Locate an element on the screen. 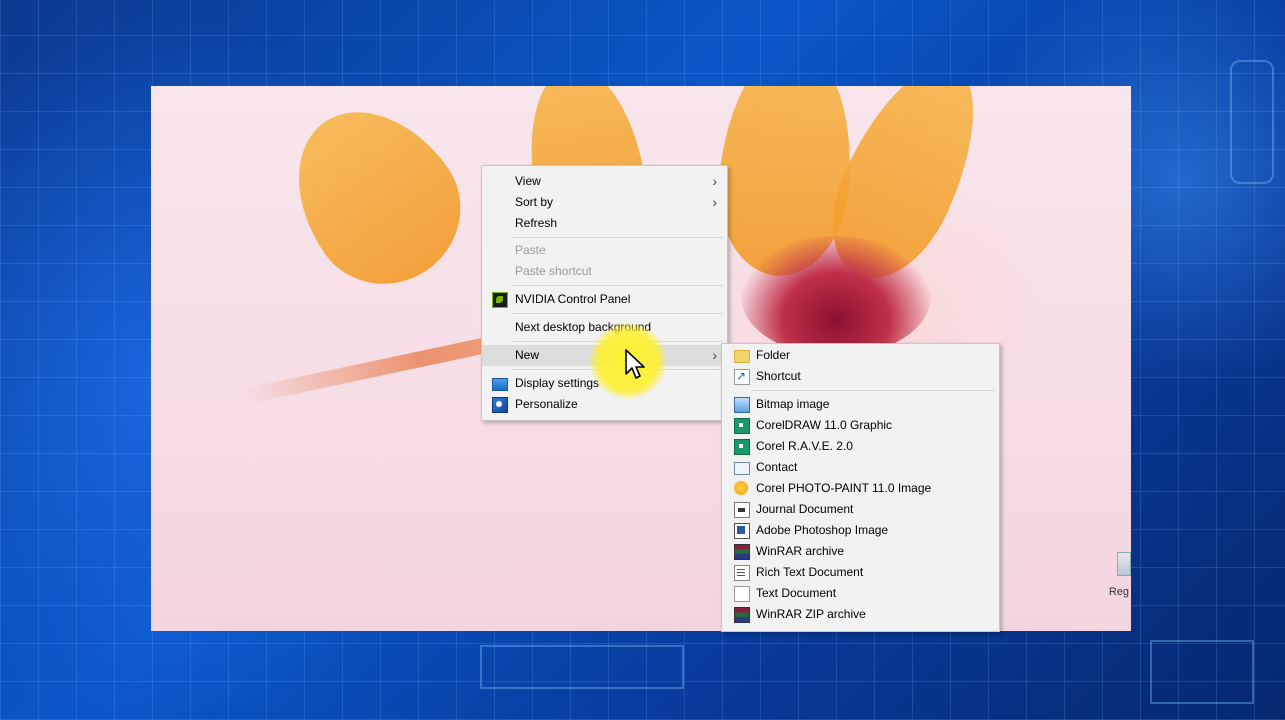 This screenshot has height=720, width=1285. submenu-item-shortcut: Shortcut is located at coordinates (860, 376).